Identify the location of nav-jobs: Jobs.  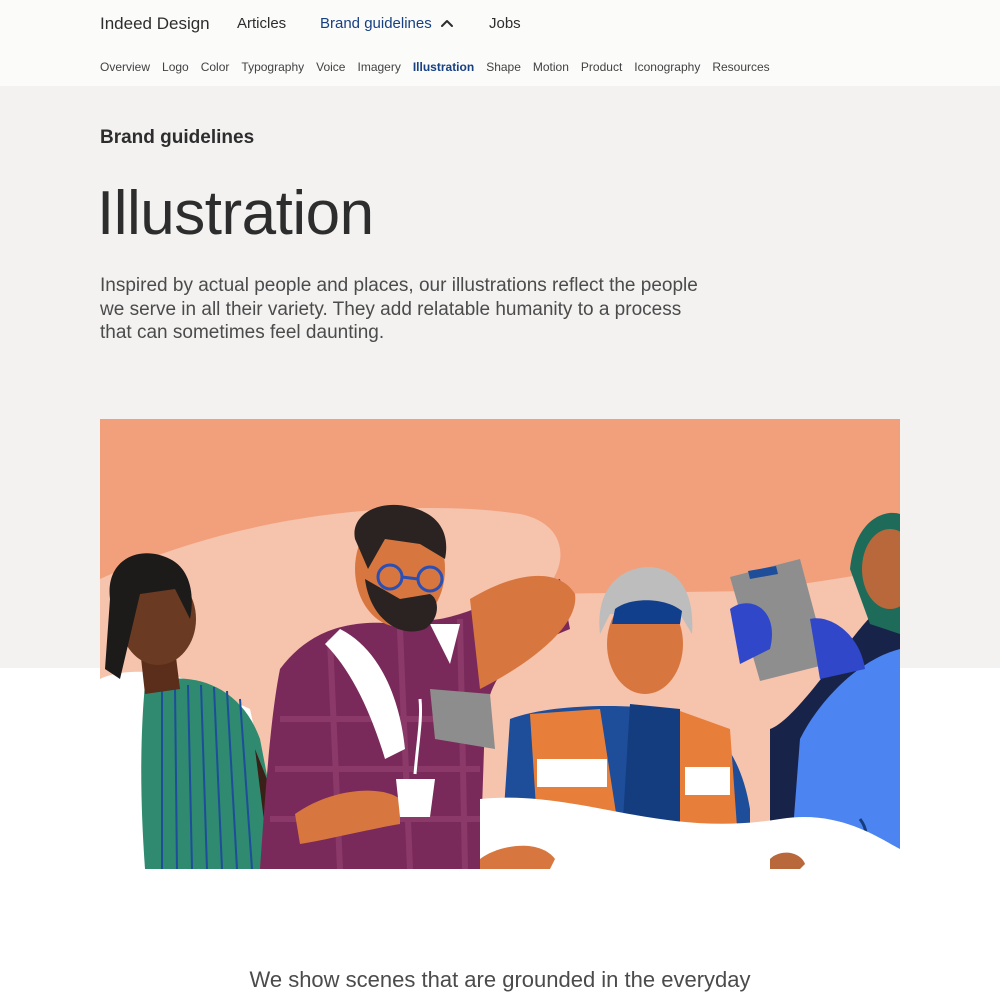
(505, 24).